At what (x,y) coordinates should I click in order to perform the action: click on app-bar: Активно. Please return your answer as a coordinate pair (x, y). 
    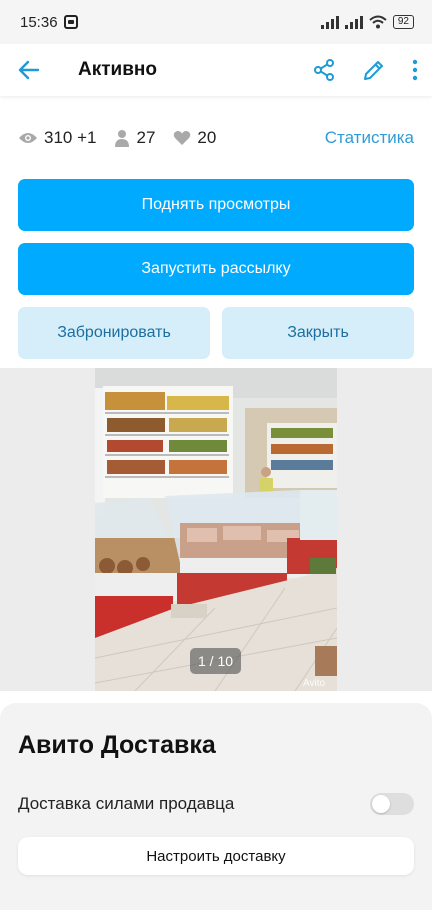
    Looking at the image, I should click on (216, 70).